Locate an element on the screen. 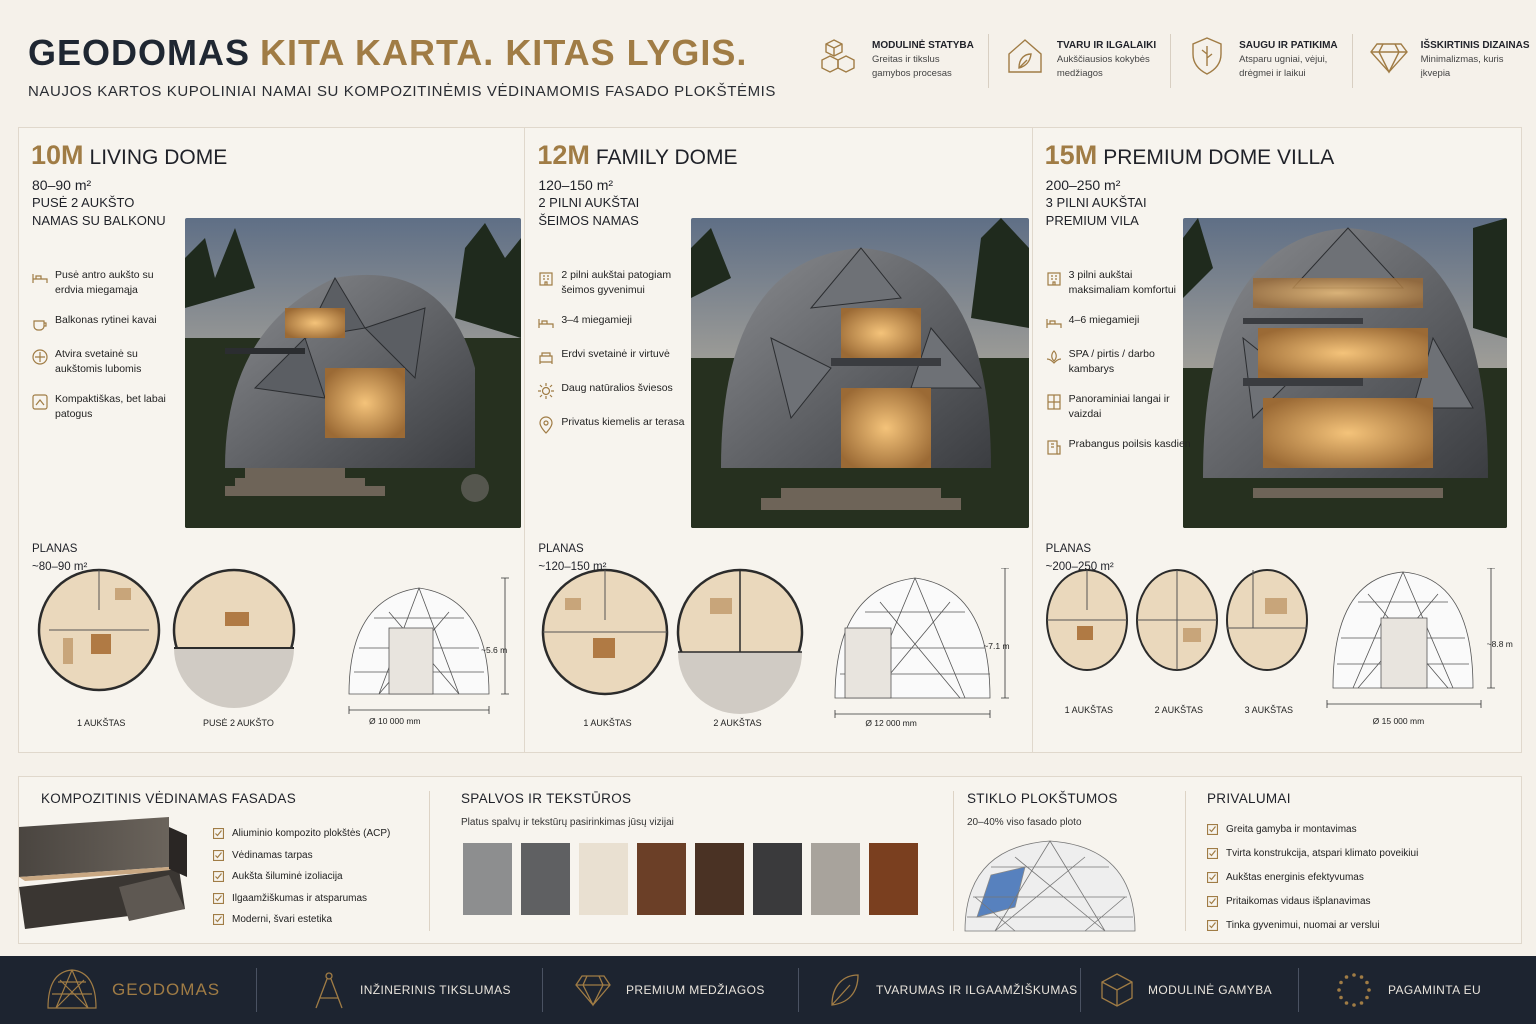  dome-elevation is located at coordinates (1410, 638).